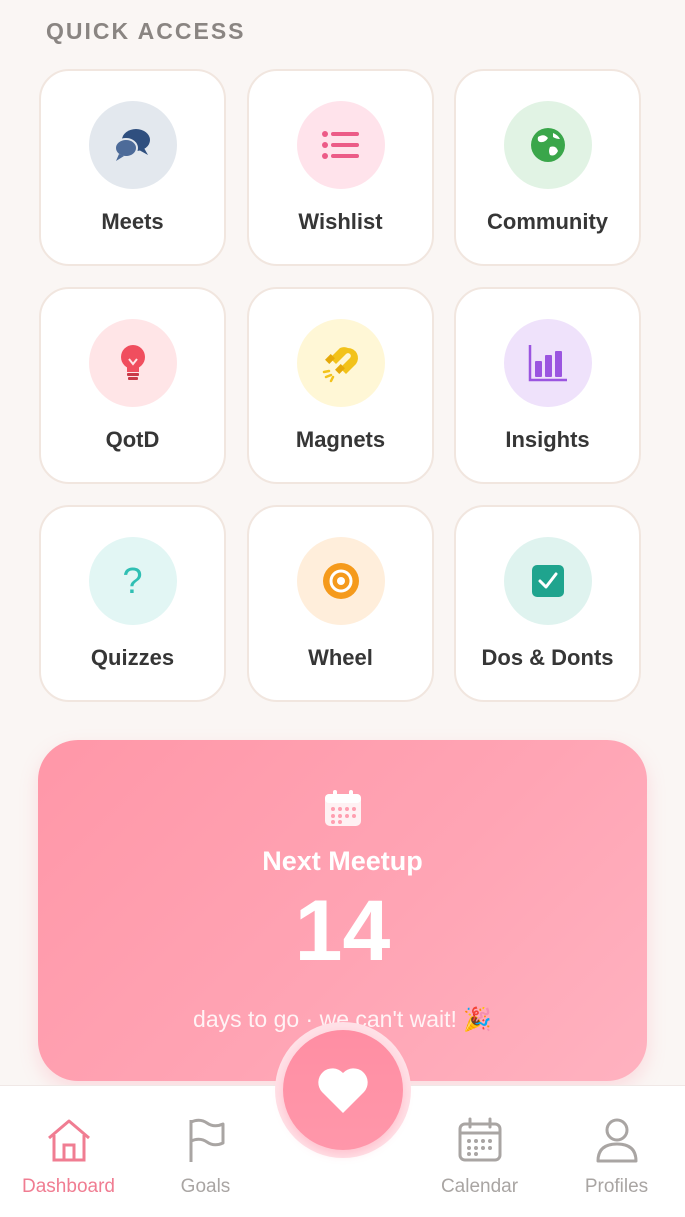  Describe the element at coordinates (547, 657) in the screenshot. I see `tile-label: Dos & Donts` at that location.